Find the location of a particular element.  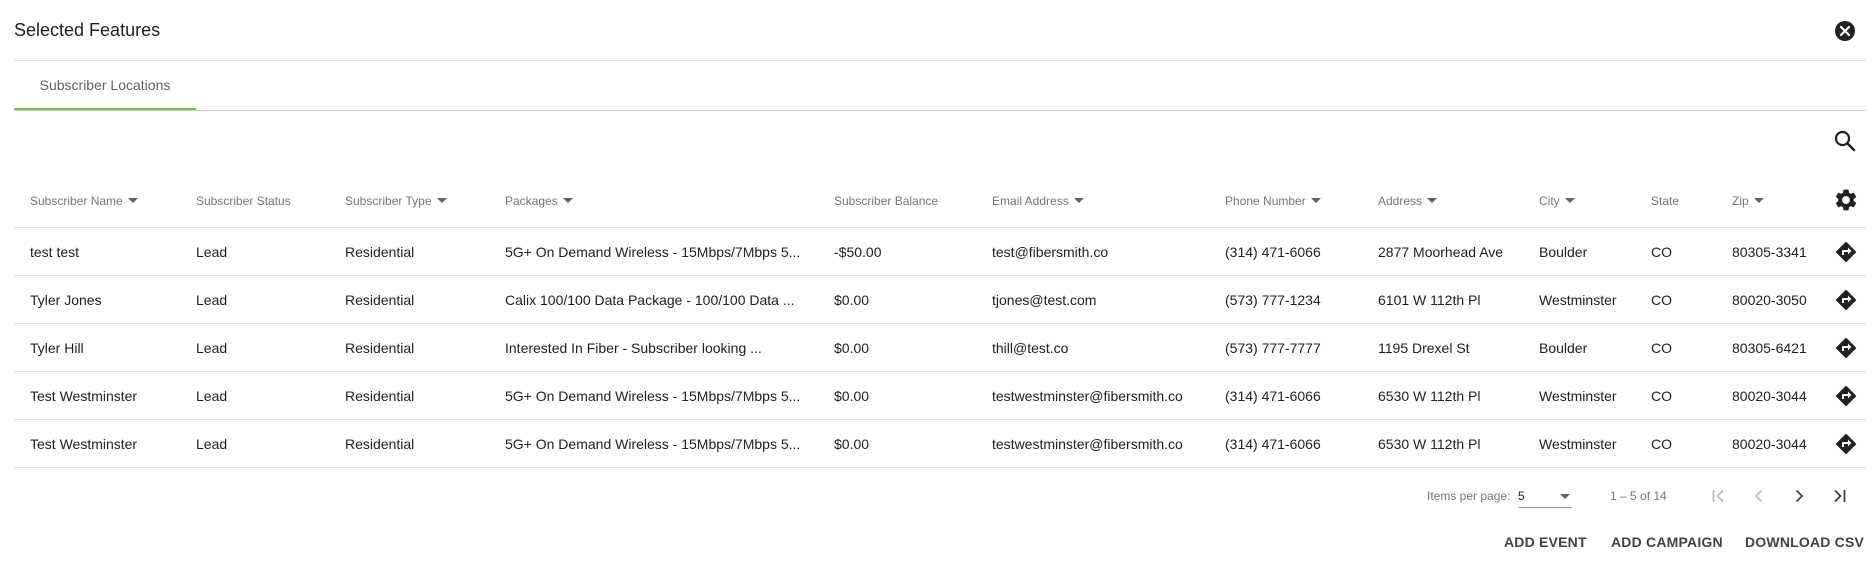

cell-subscriber-name: Test Westminster is located at coordinates (84, 395).